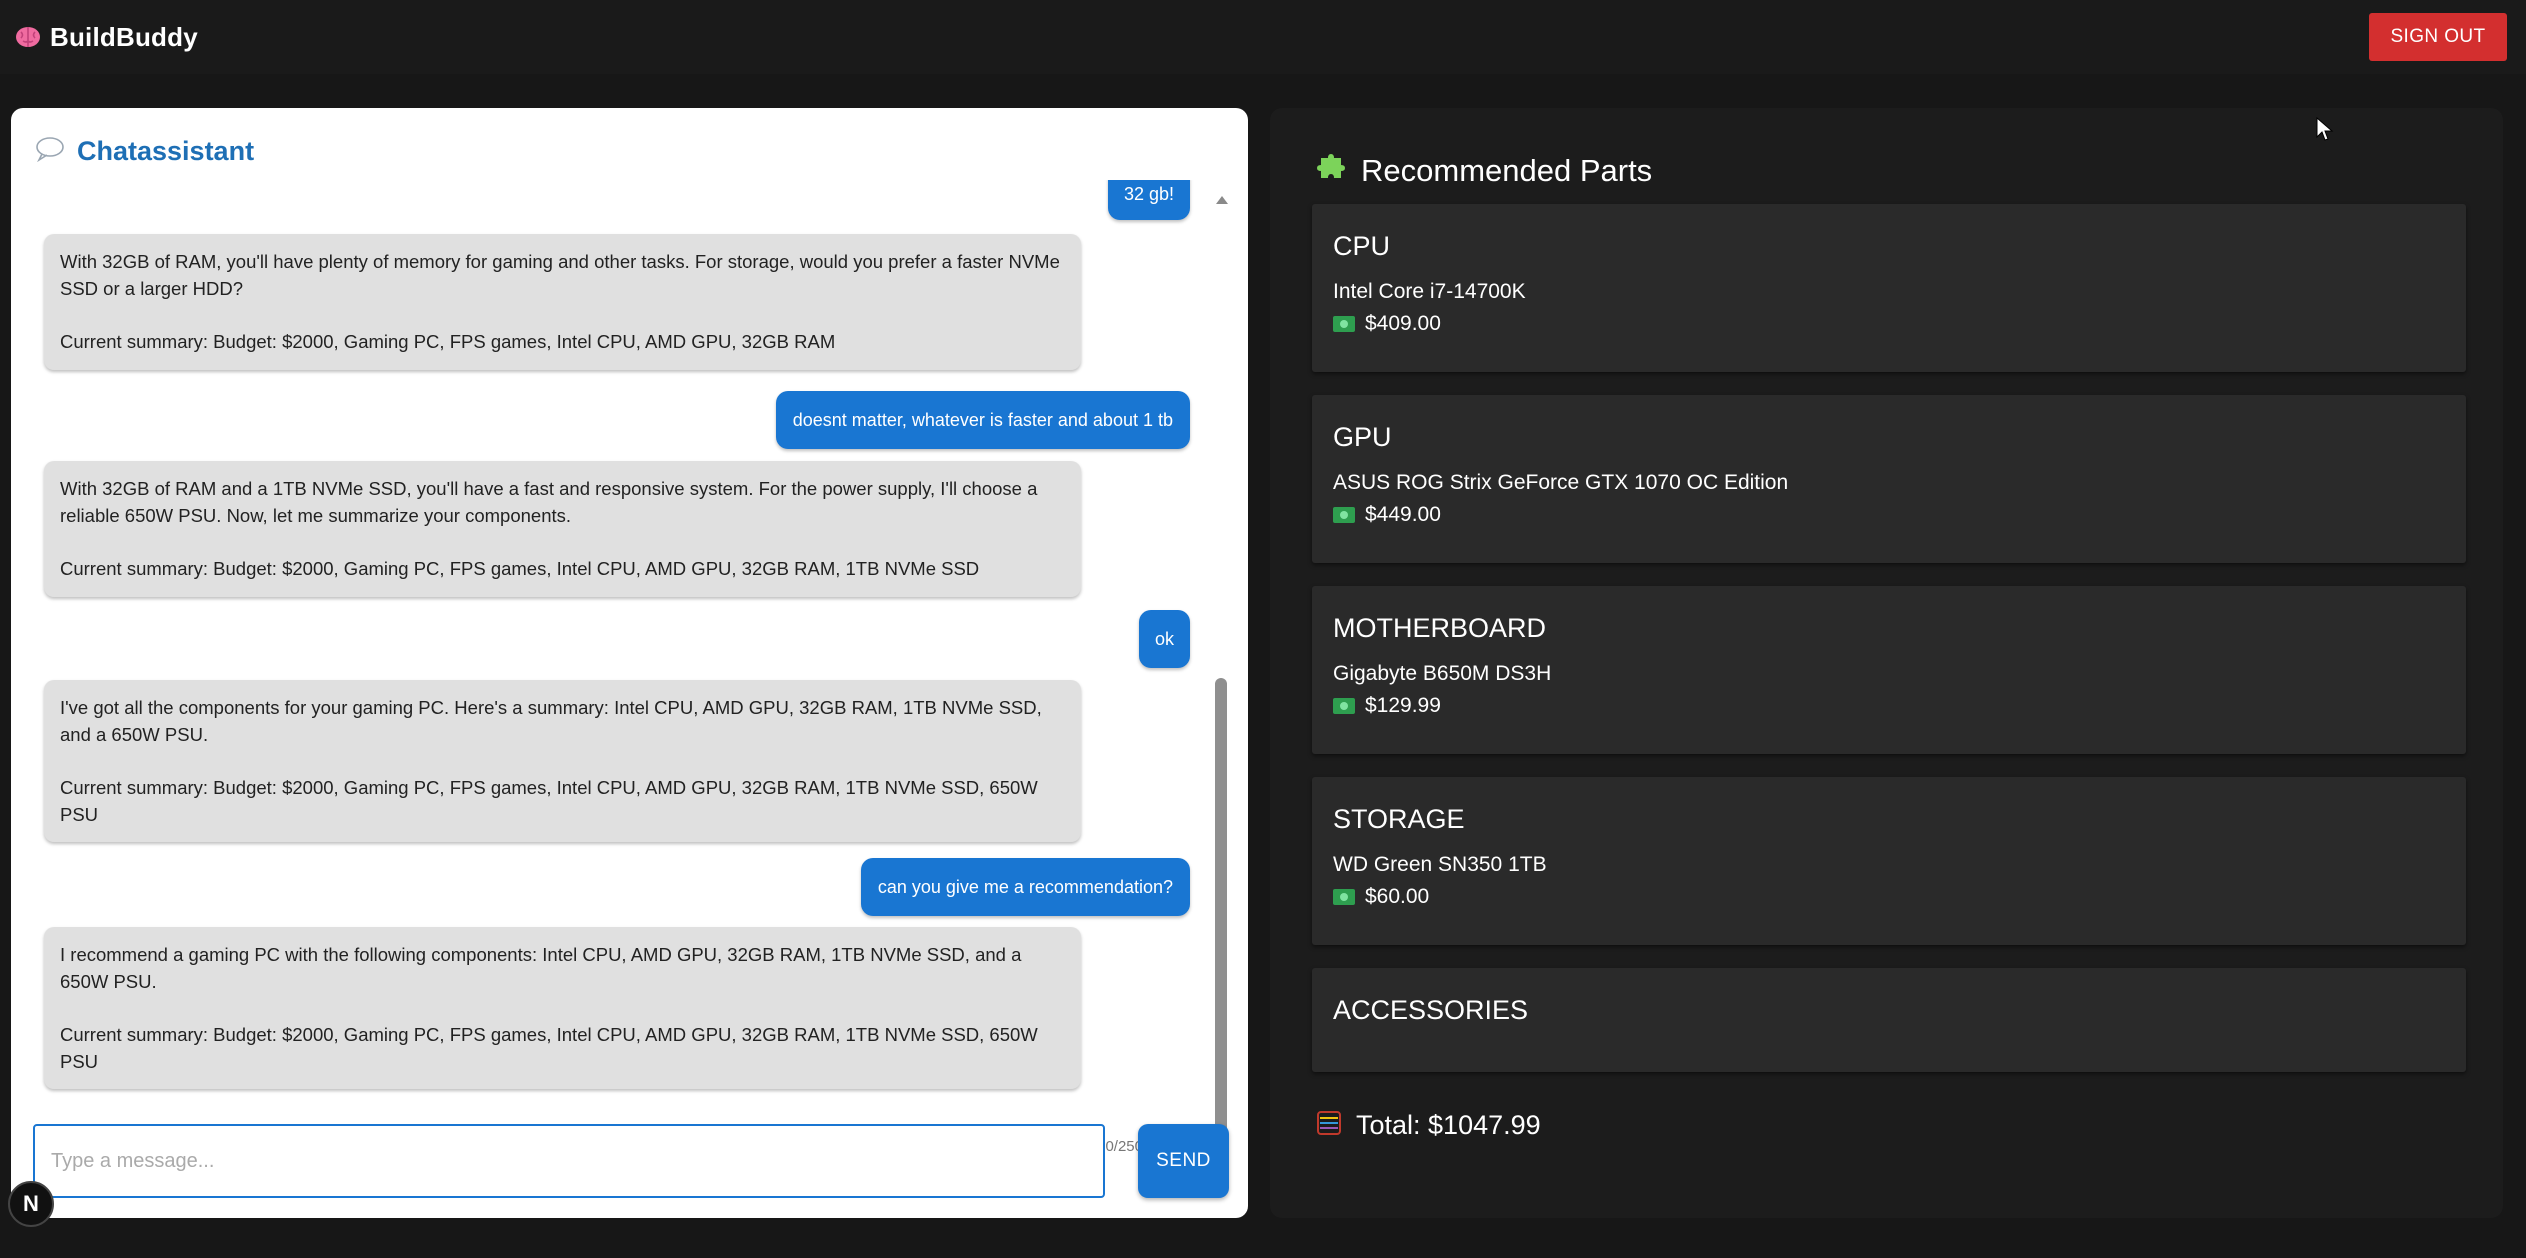  I want to click on part-category: GPU, so click(1362, 437).